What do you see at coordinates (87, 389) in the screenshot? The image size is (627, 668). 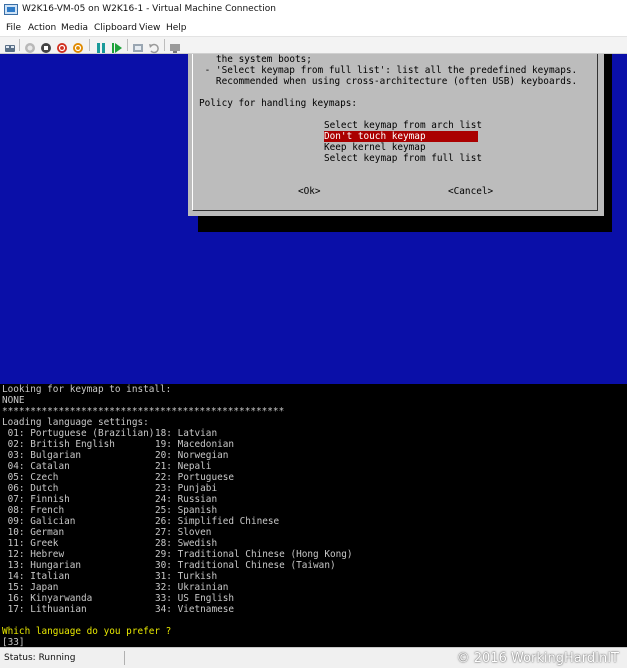 I see `console-line: Looking for keymap to install:` at bounding box center [87, 389].